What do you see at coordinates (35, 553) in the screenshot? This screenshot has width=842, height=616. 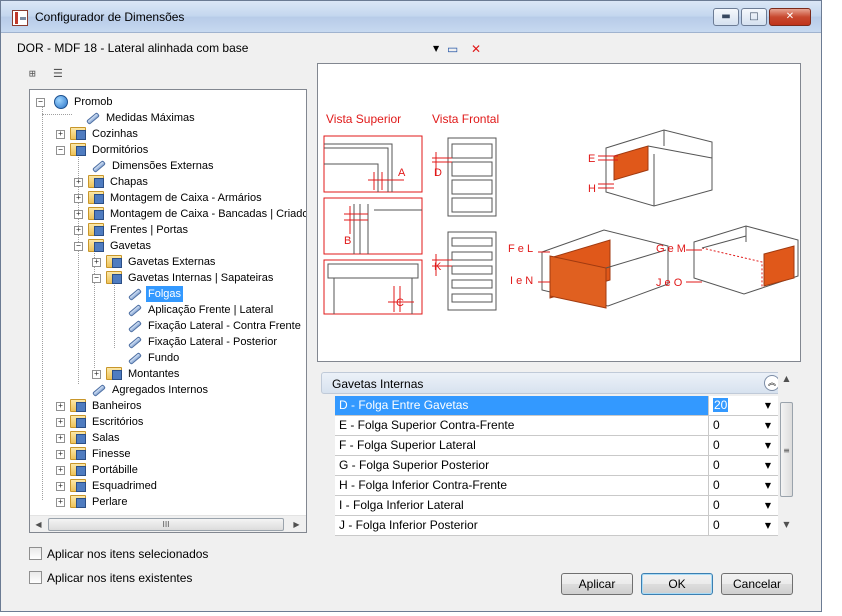 I see `apply-selected-checkbox` at bounding box center [35, 553].